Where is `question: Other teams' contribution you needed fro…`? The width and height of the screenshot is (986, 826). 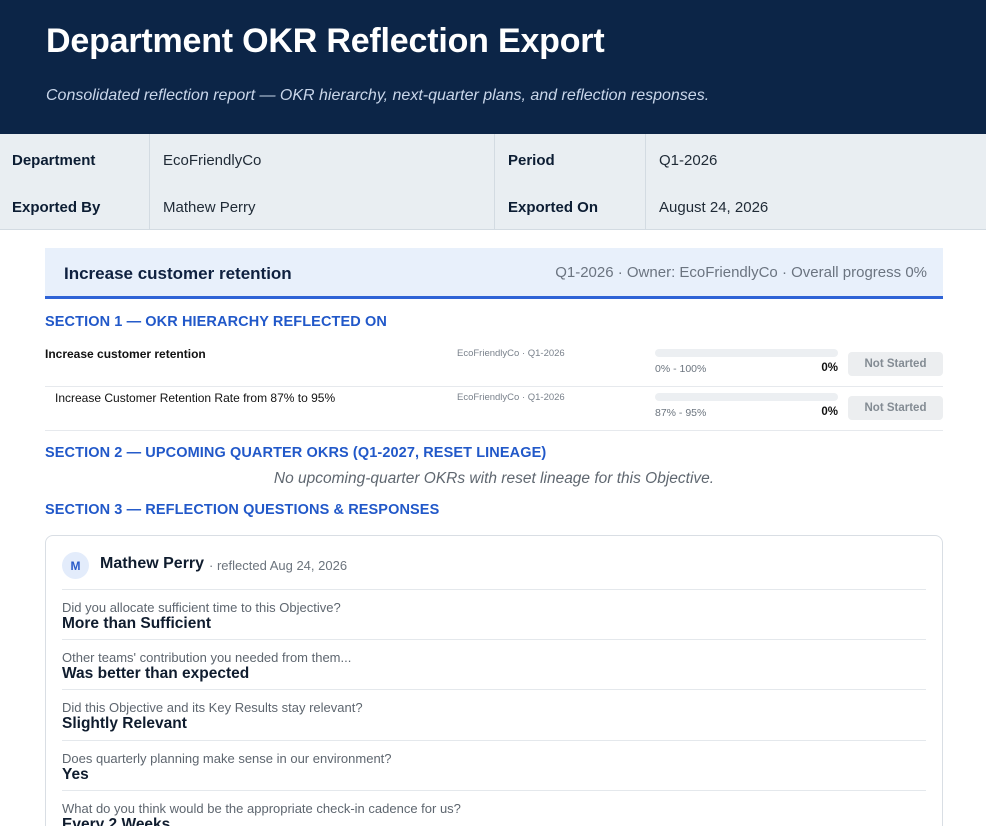 question: Other teams' contribution you needed fro… is located at coordinates (207, 657).